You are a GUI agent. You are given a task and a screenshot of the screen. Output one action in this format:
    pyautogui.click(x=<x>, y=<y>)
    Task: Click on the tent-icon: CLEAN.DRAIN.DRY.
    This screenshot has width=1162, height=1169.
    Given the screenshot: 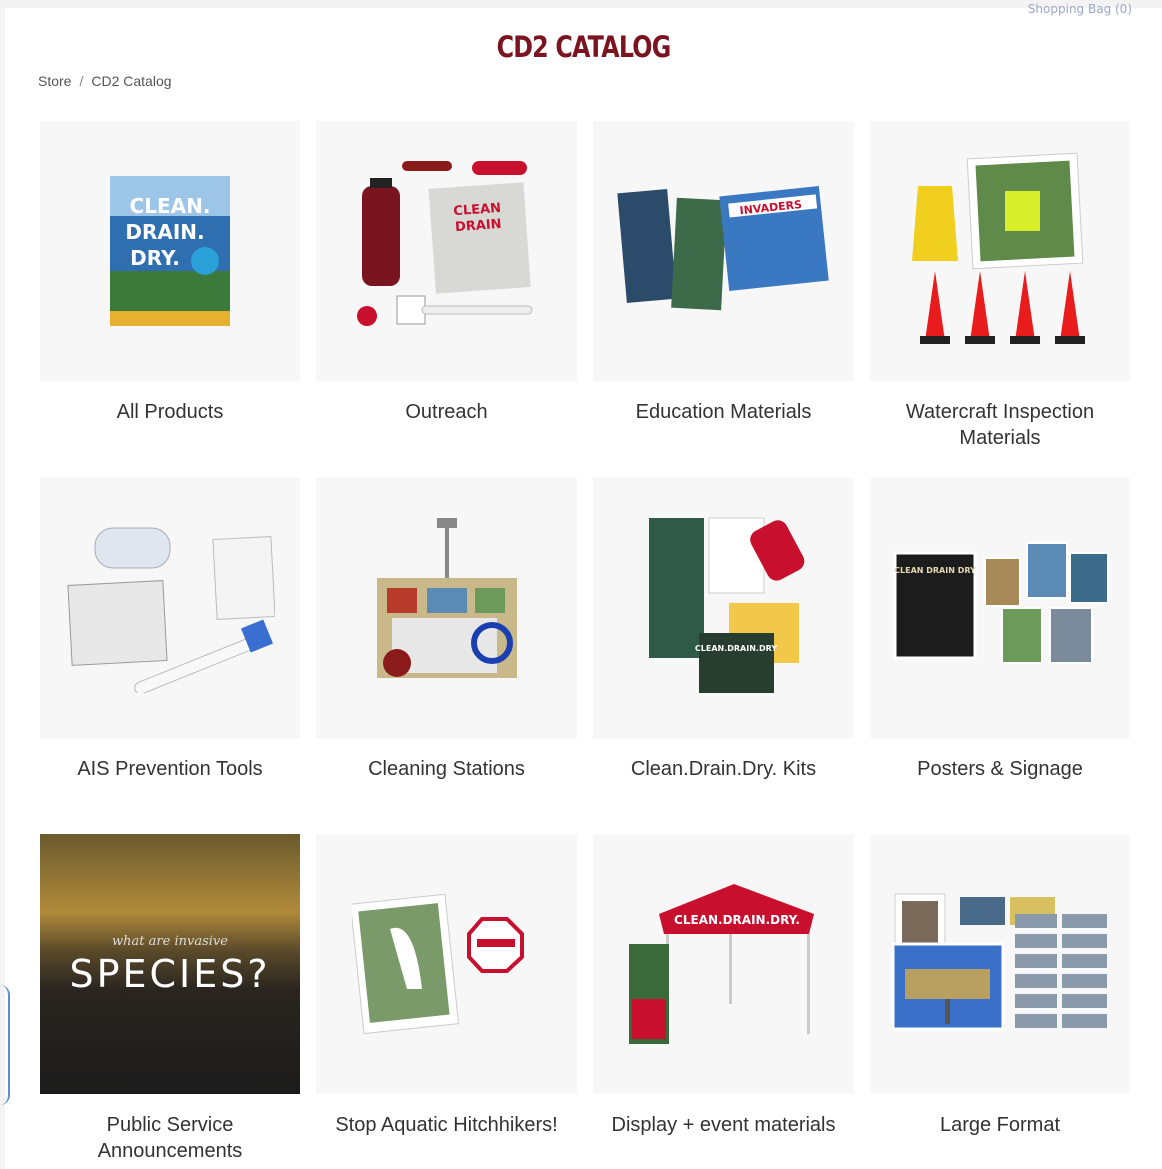 What is the action you would take?
    pyautogui.click(x=723, y=964)
    